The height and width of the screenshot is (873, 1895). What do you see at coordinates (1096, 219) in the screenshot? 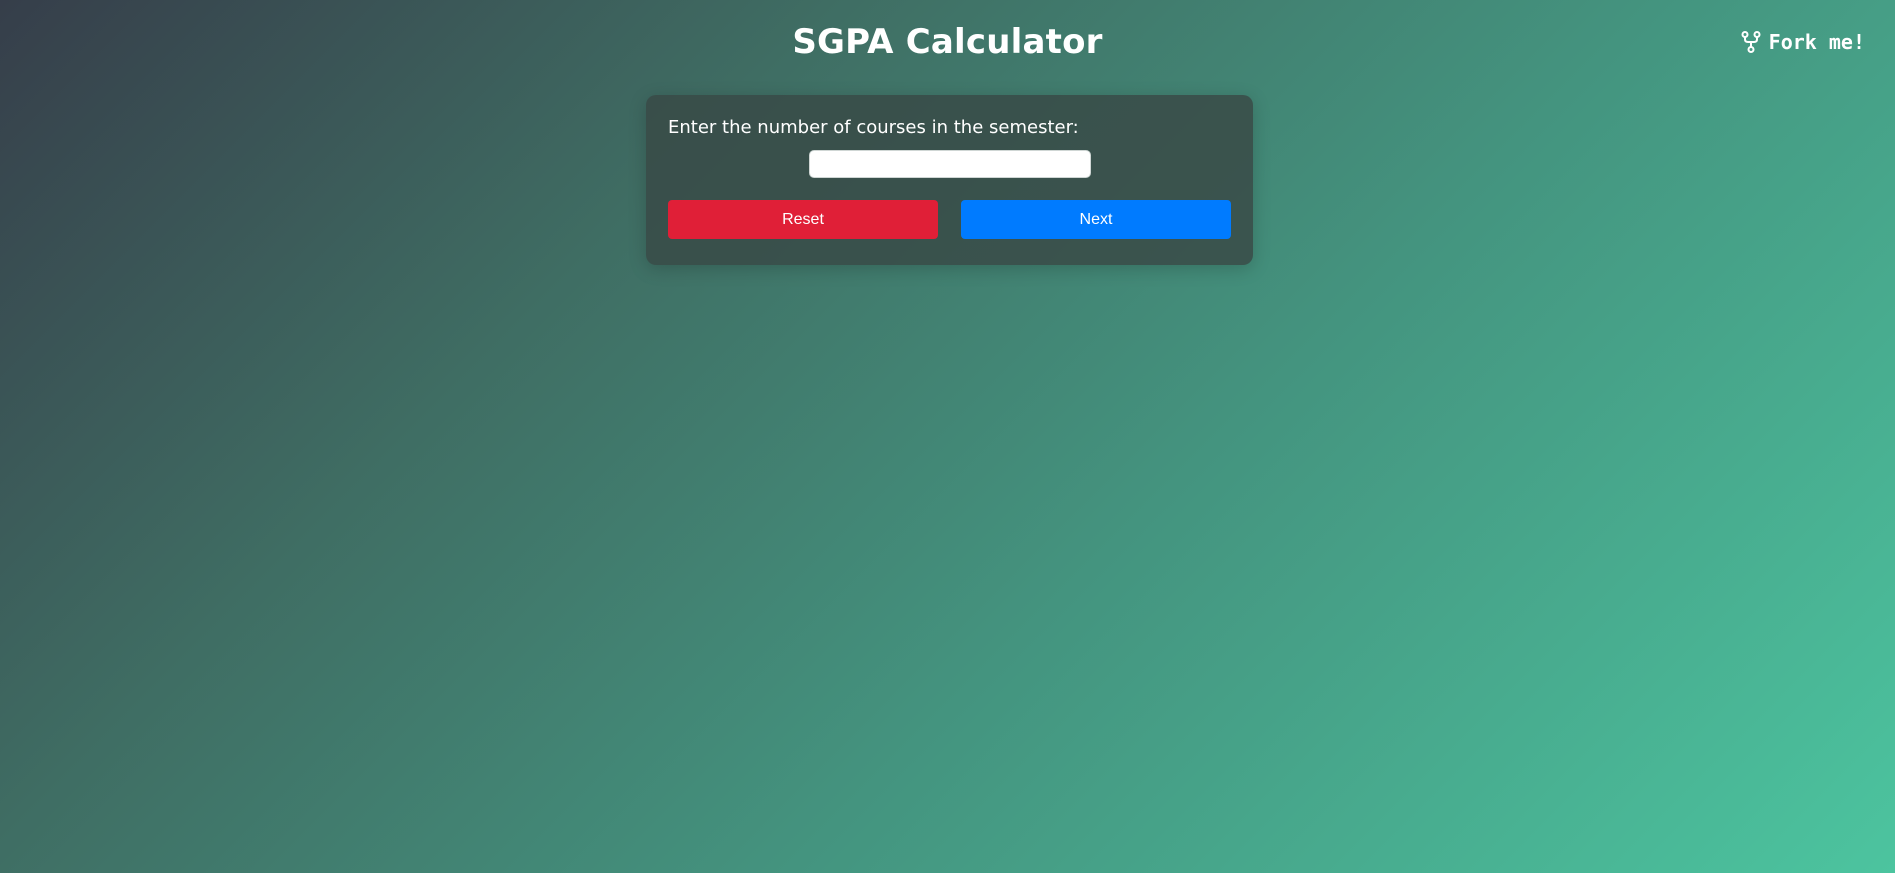
I see `next-button: Next` at bounding box center [1096, 219].